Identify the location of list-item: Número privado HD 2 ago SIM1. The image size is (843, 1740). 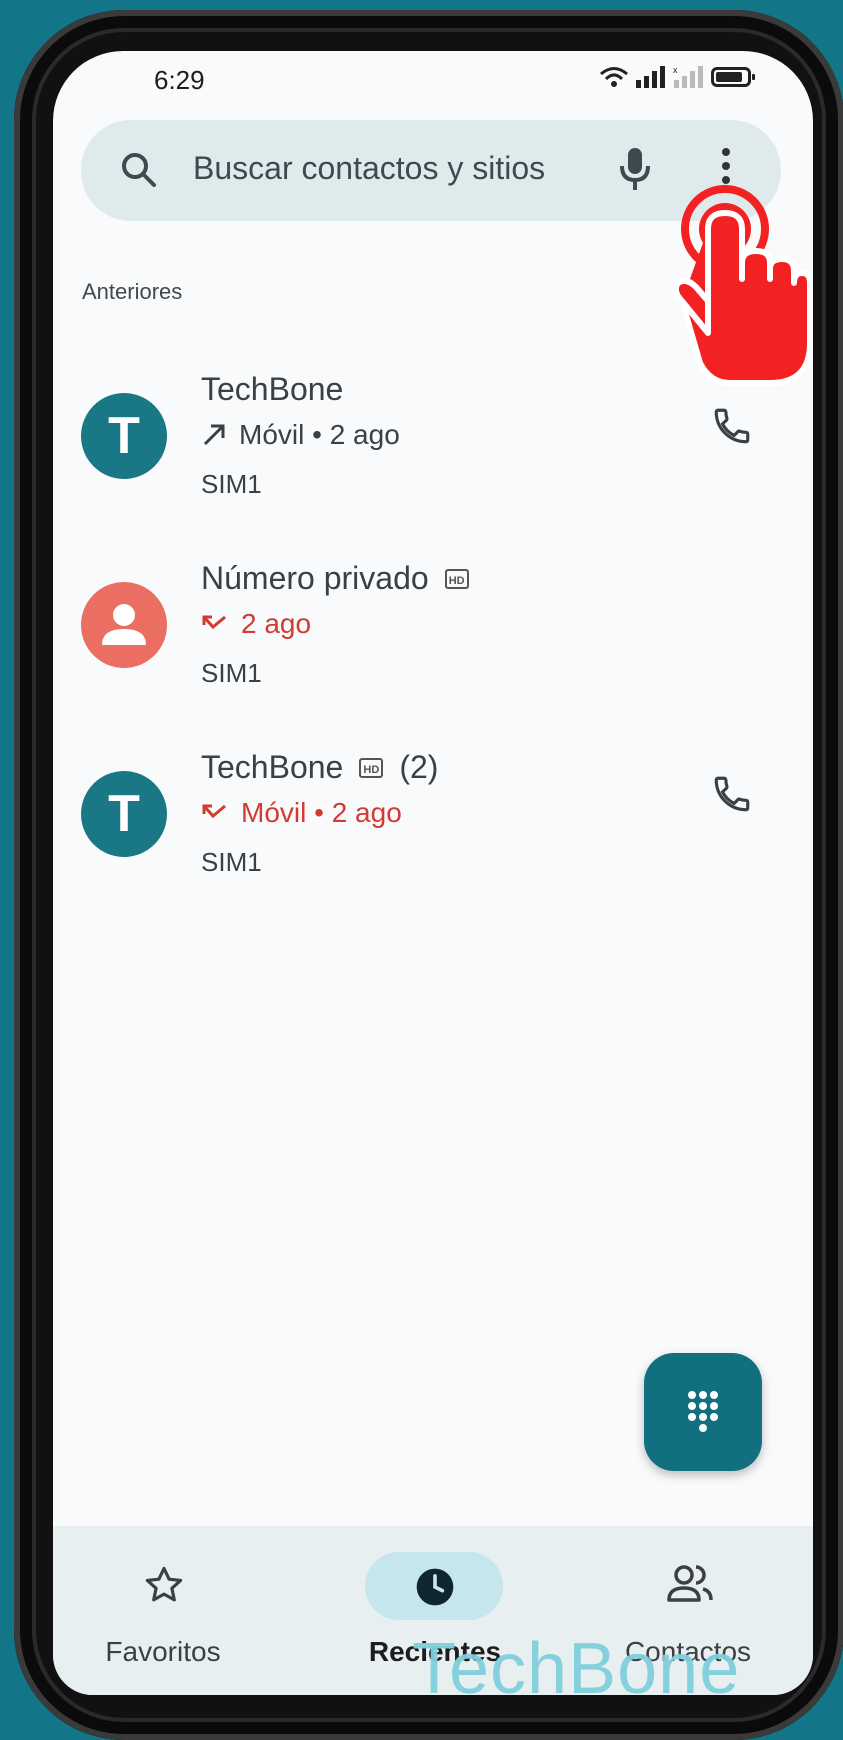
(433, 645).